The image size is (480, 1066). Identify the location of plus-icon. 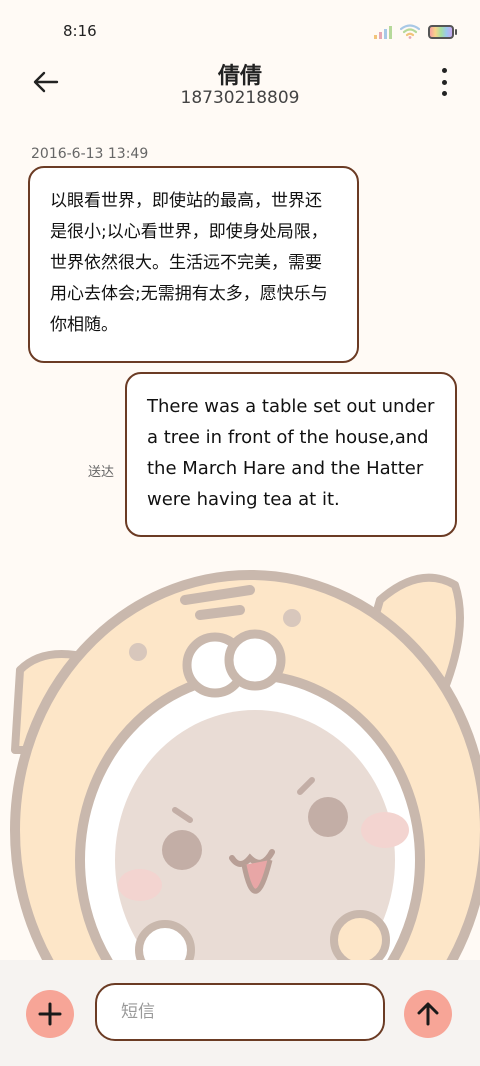
(50, 1014).